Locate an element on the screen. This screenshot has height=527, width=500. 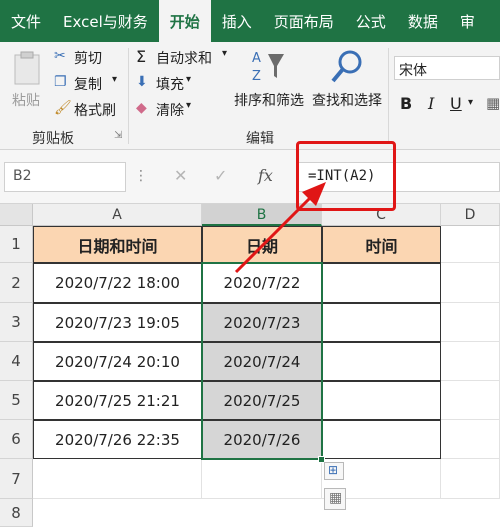
underline-button: U is located at coordinates (456, 103).